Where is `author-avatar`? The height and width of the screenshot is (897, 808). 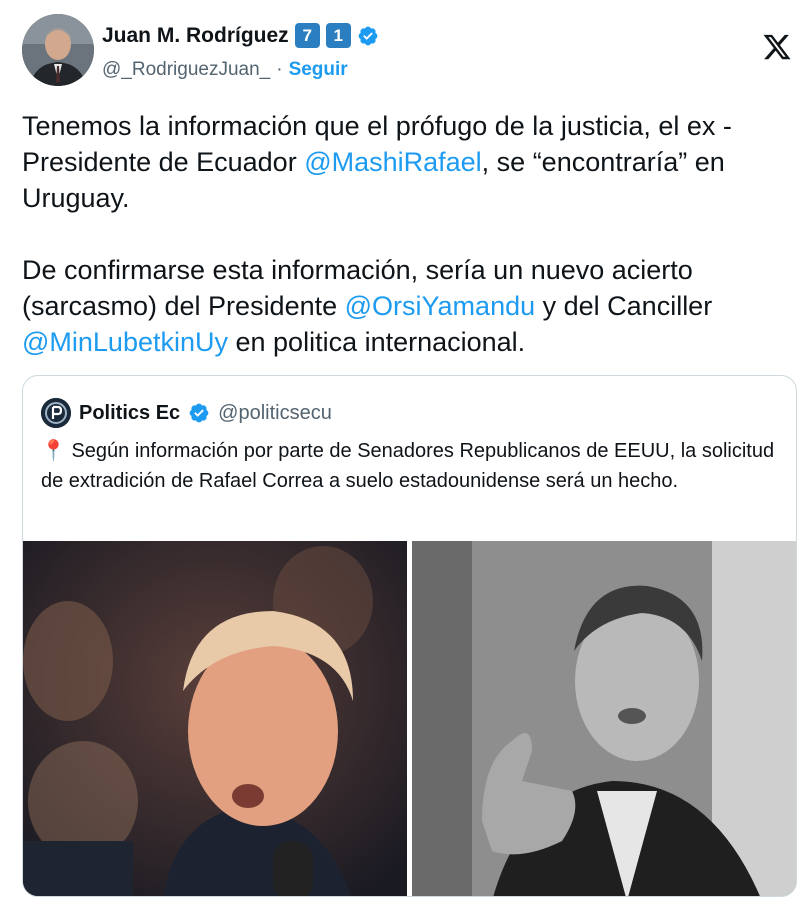
author-avatar is located at coordinates (58, 50).